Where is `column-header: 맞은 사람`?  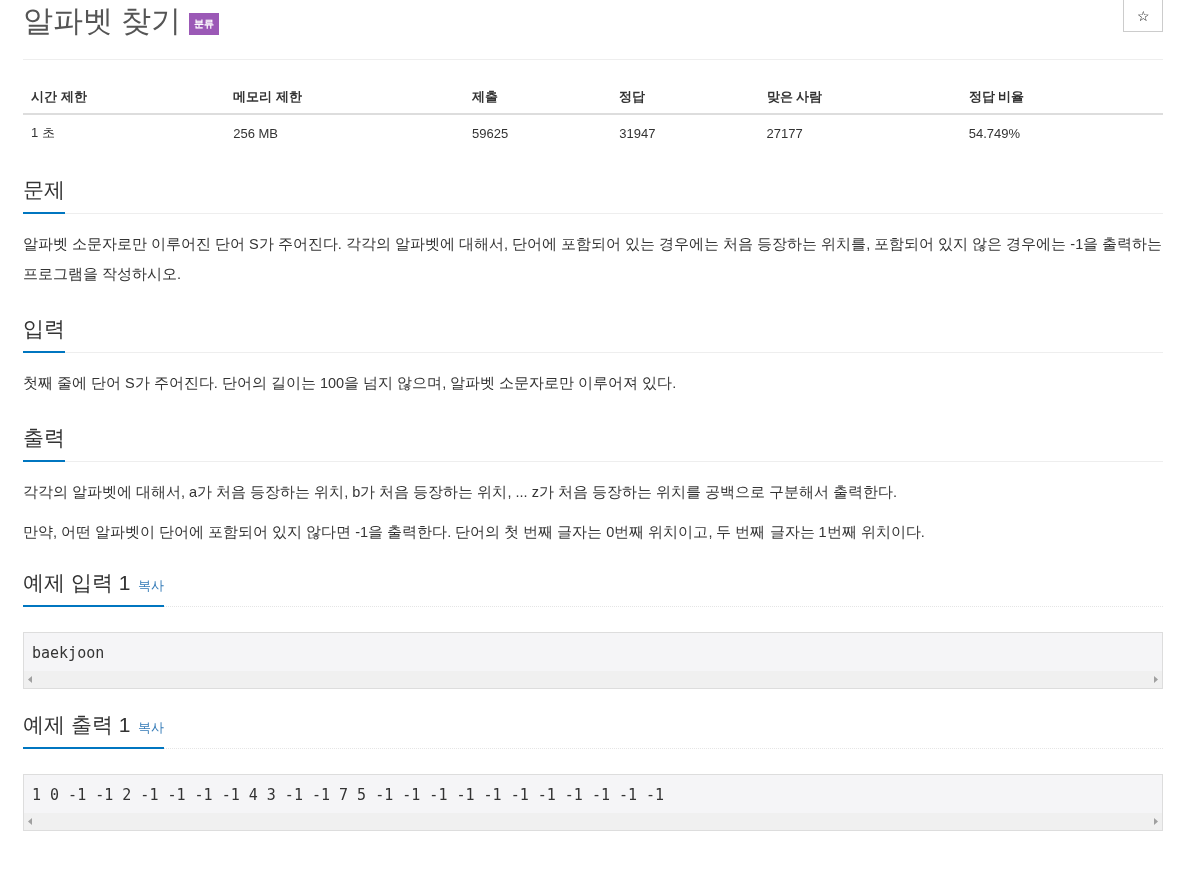
column-header: 맞은 사람 is located at coordinates (859, 97).